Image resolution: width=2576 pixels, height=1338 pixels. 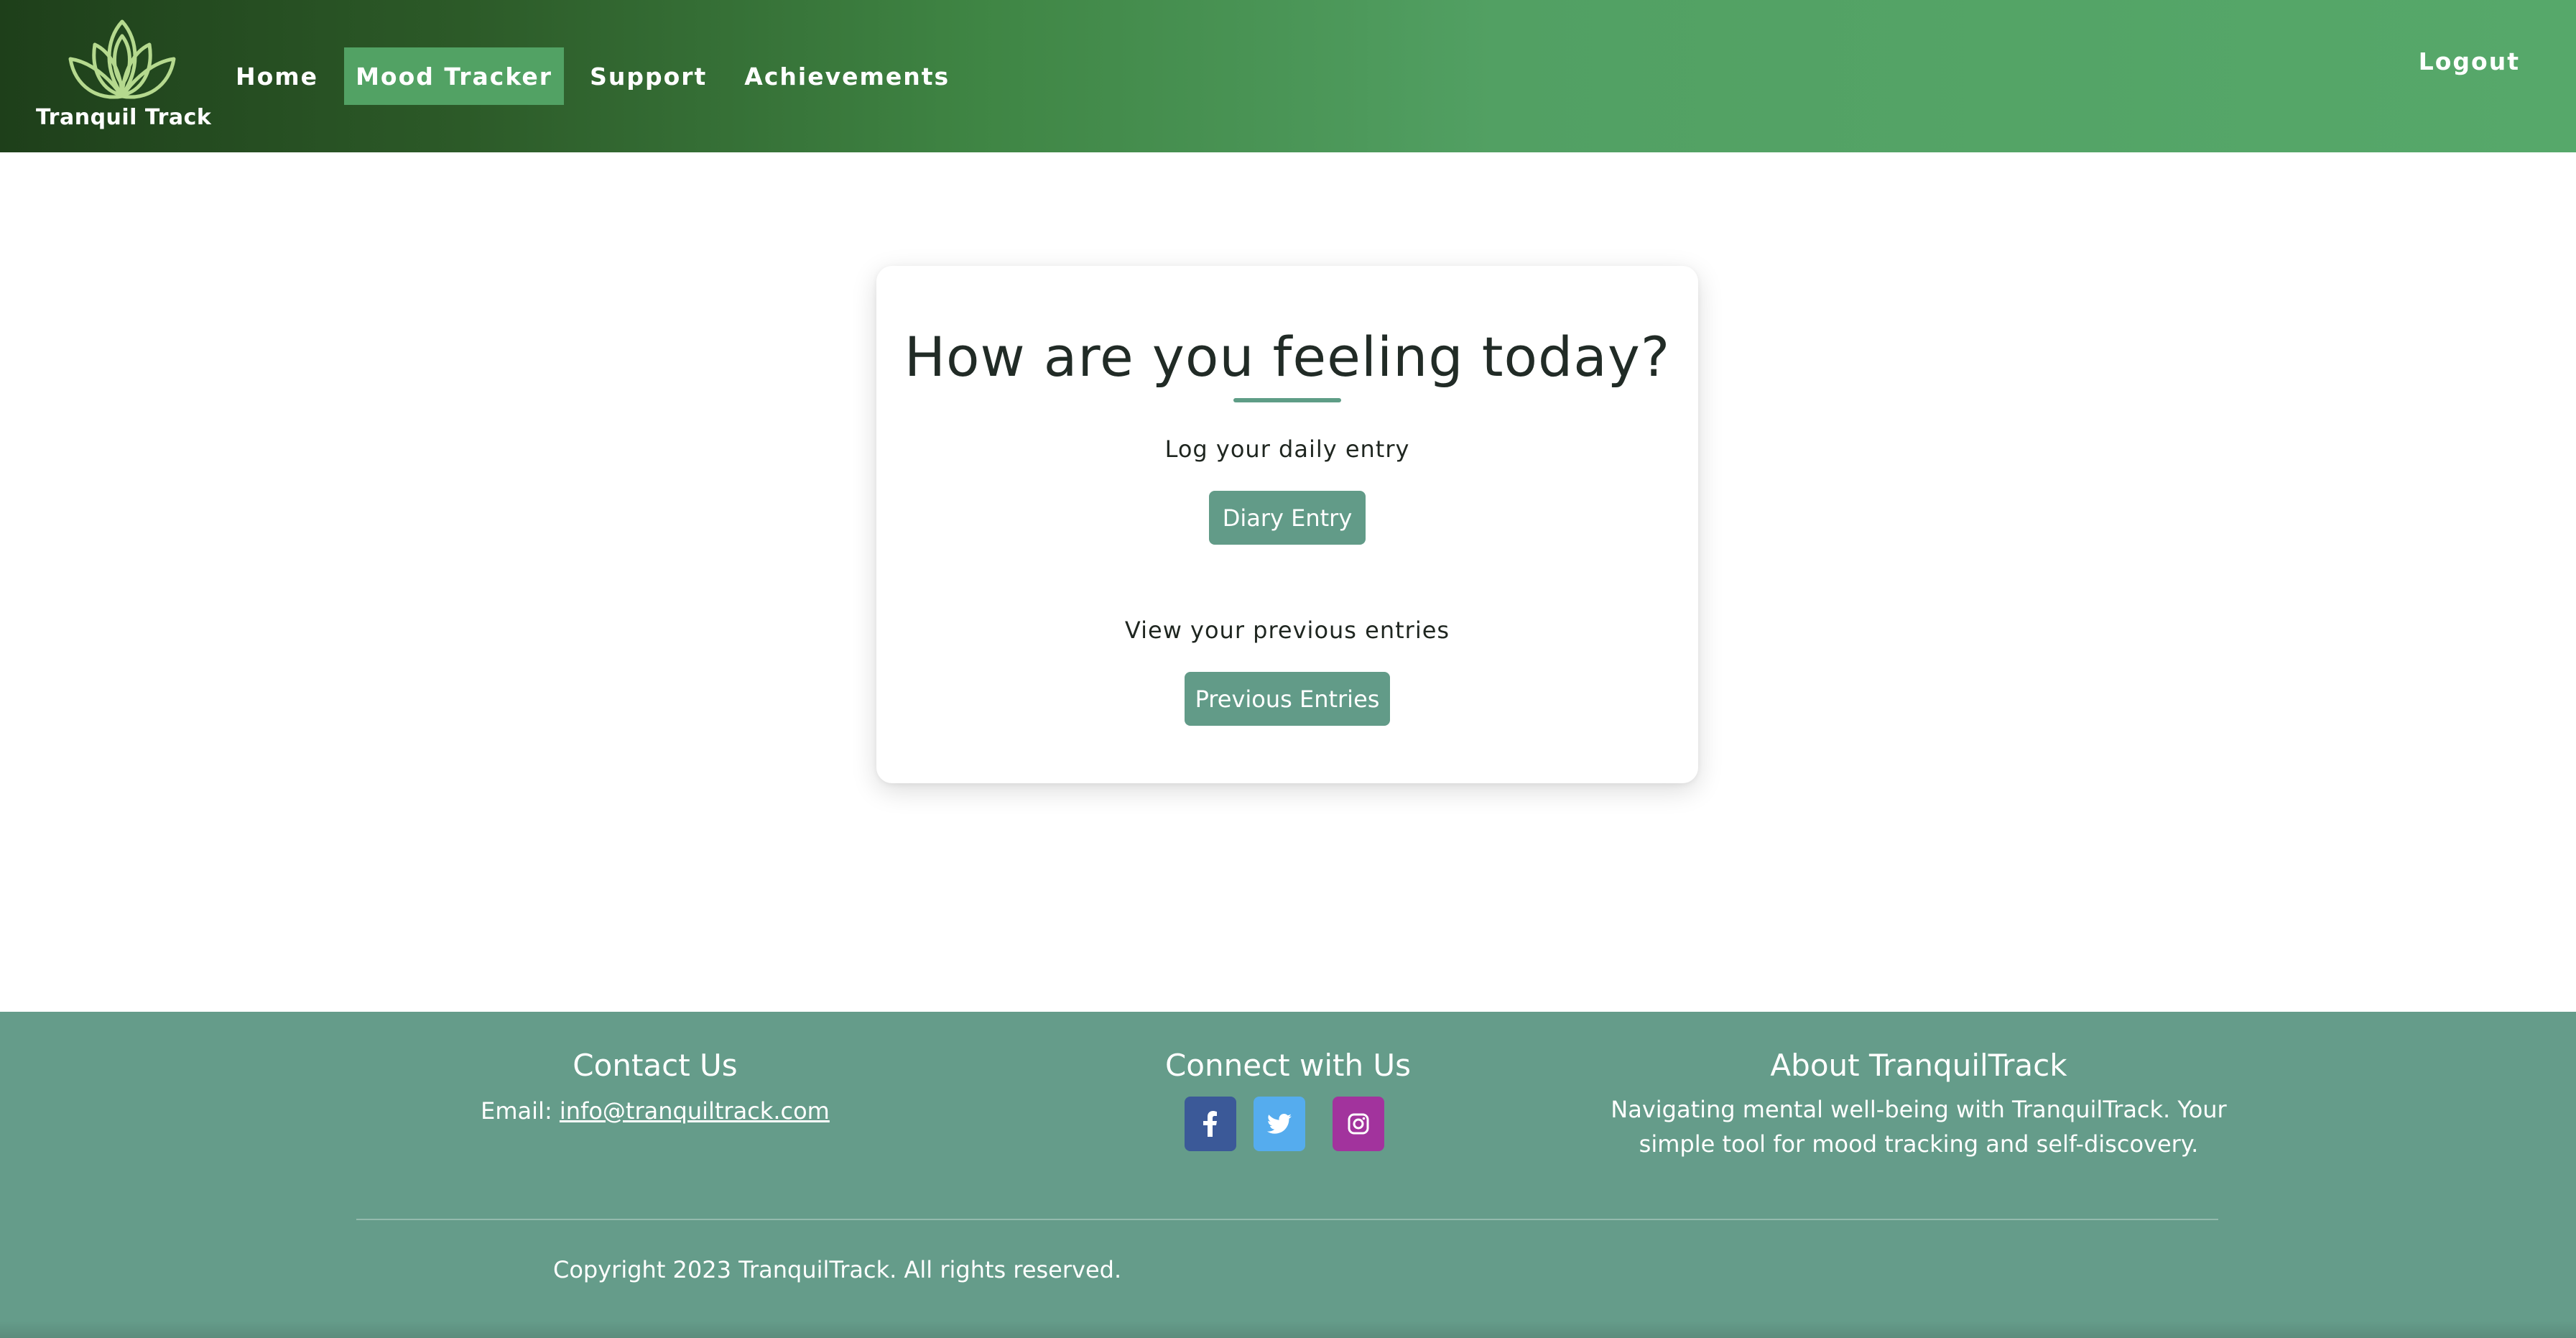 What do you see at coordinates (655, 1065) in the screenshot?
I see `contact-title: Contact Us` at bounding box center [655, 1065].